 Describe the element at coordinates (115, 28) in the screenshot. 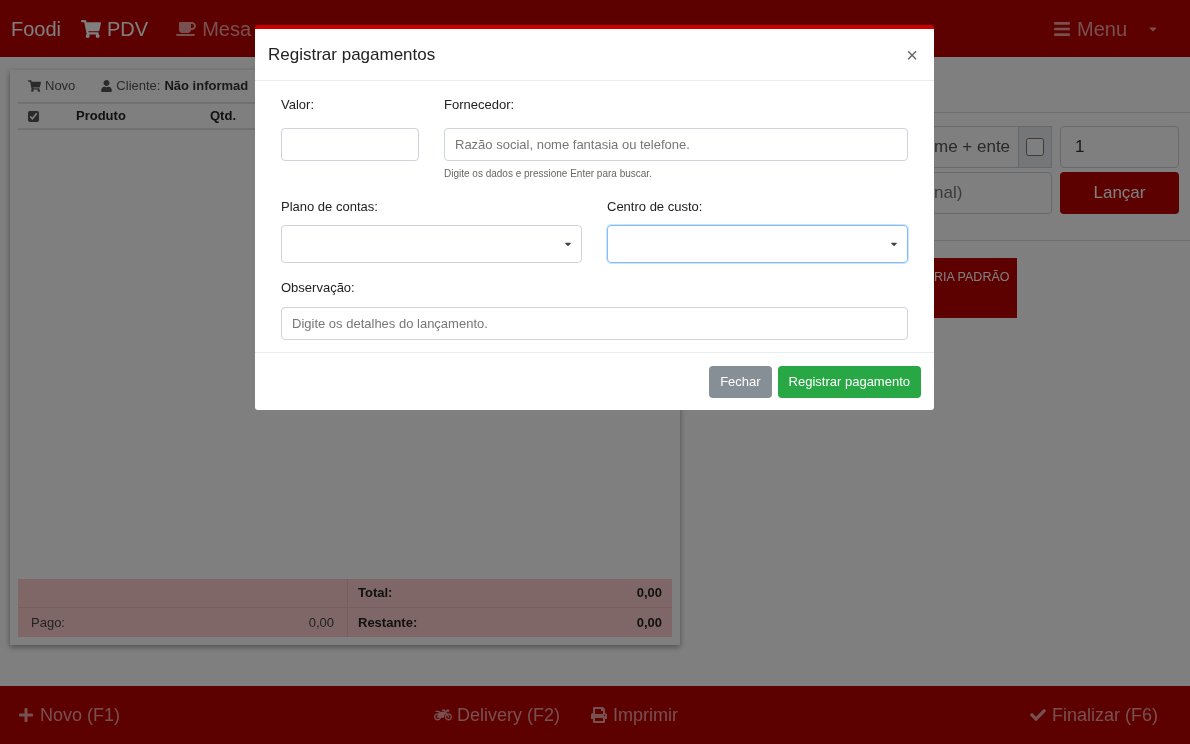

I see `nav-link: PDV` at that location.